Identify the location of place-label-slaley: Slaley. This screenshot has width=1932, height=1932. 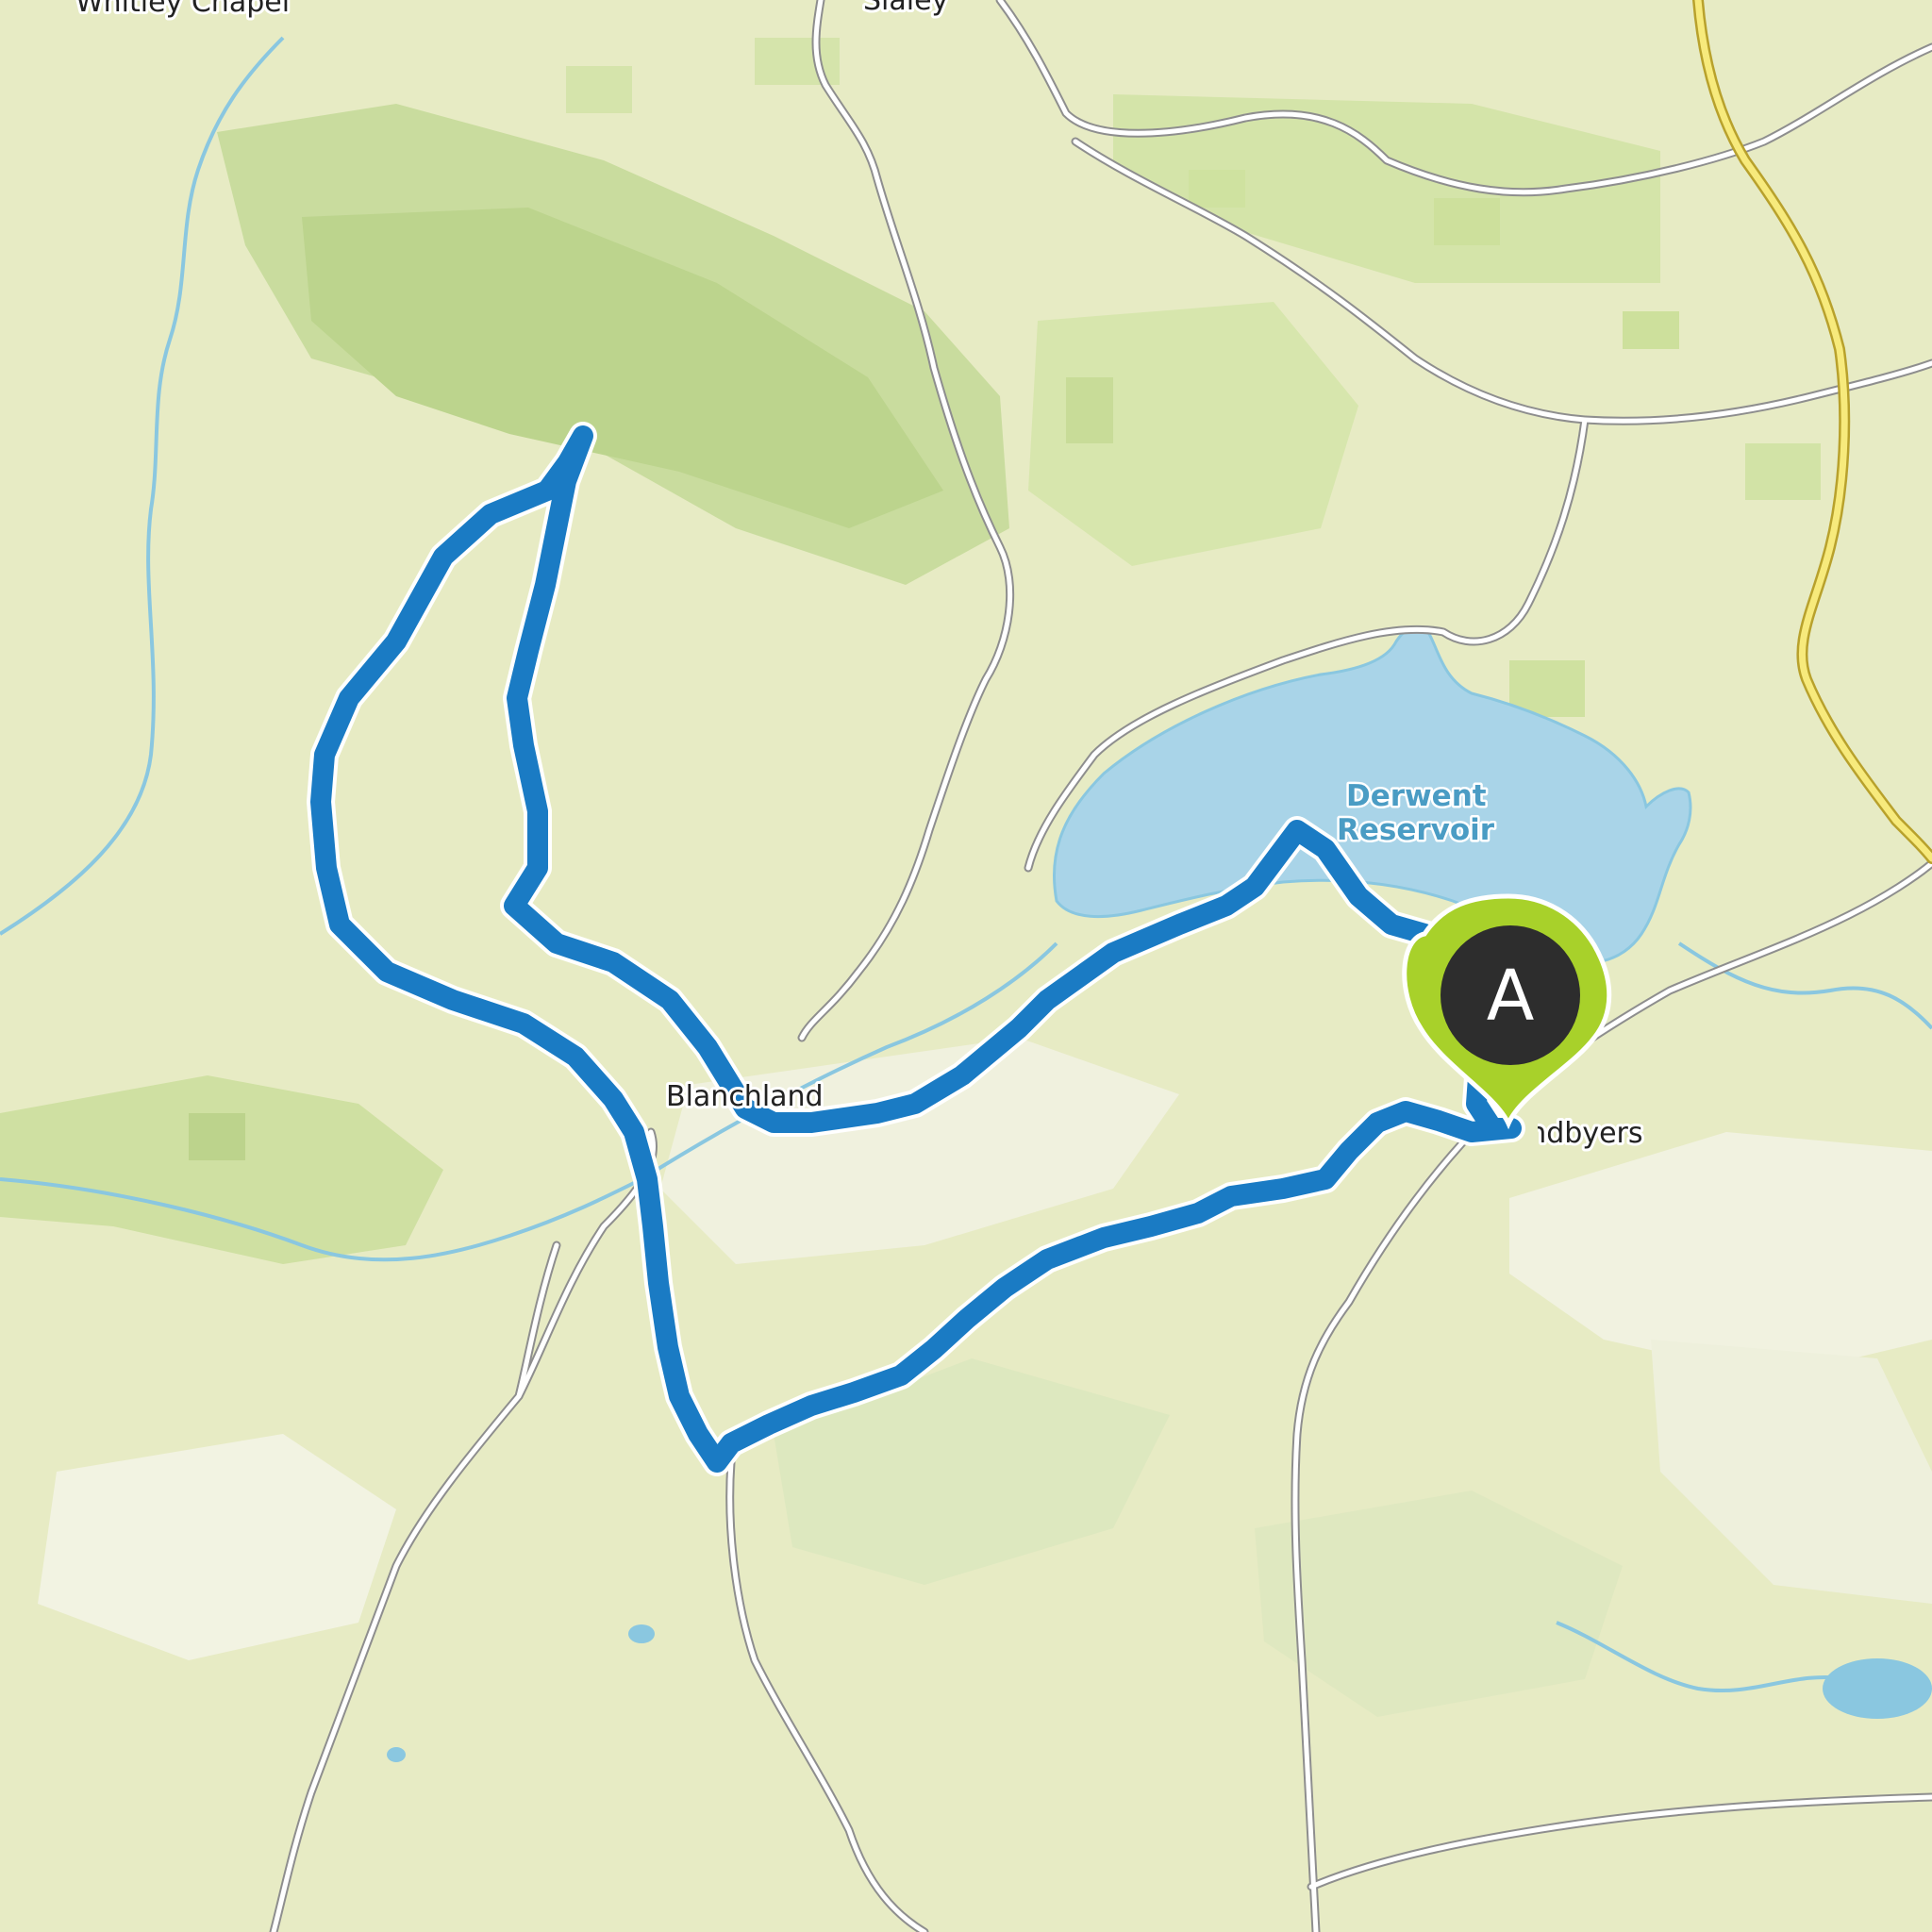
(905, 8).